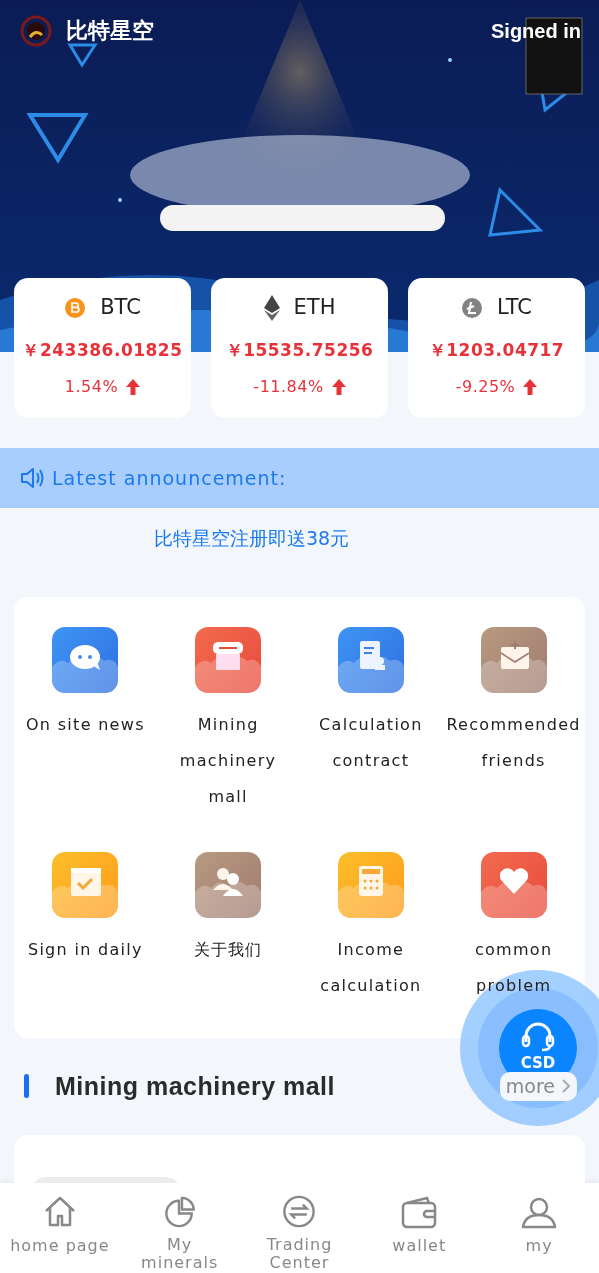  What do you see at coordinates (299, 350) in the screenshot?
I see `coin-price: ￥15535.75256` at bounding box center [299, 350].